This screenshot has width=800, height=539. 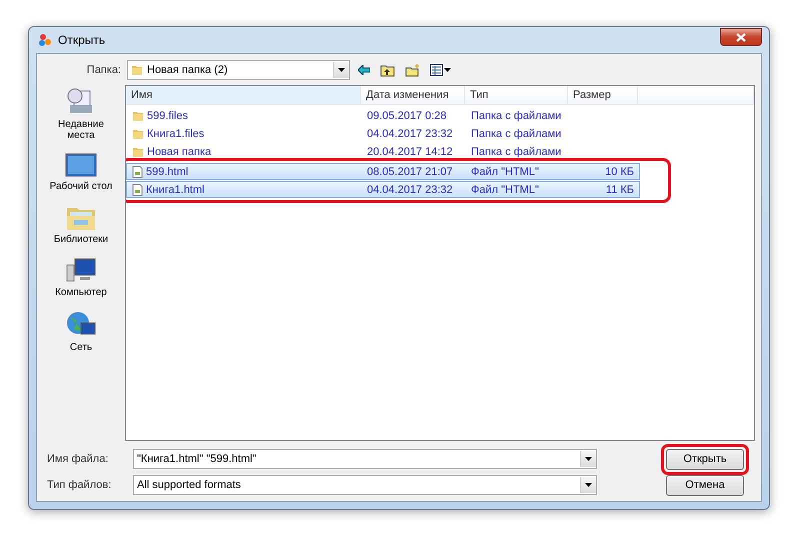 I want to click on new-folder-icon, so click(x=412, y=70).